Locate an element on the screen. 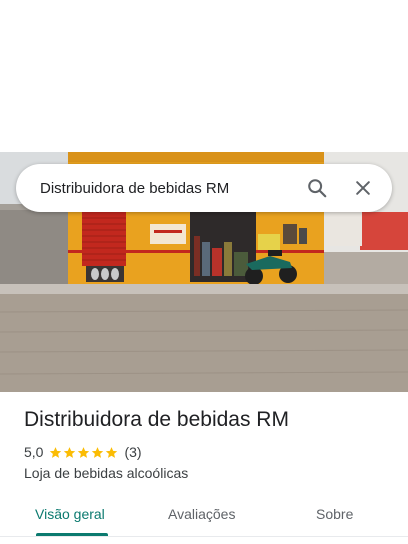 The image size is (408, 544). search-bar: Distribuidora de bebidas RM is located at coordinates (204, 188).